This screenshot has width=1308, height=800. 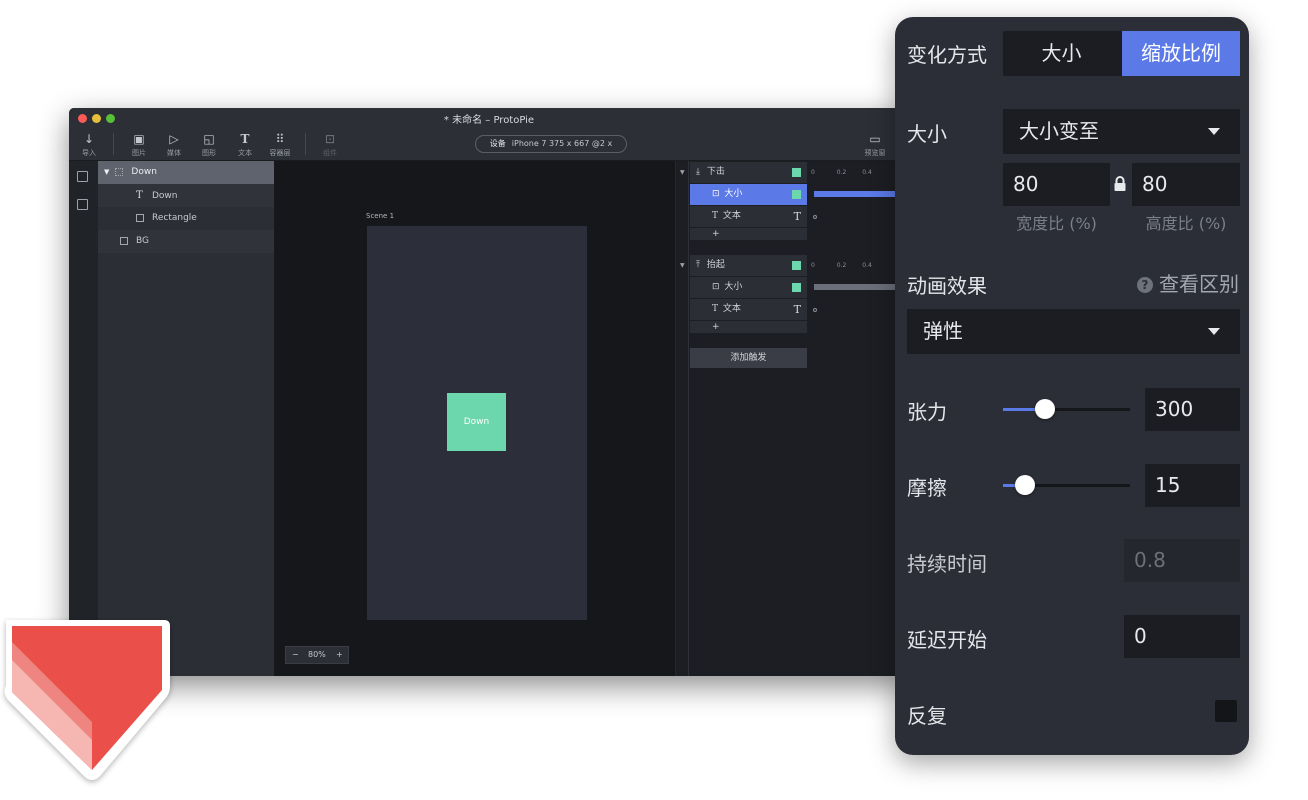 I want to click on preview-label: 预览窗, so click(x=875, y=153).